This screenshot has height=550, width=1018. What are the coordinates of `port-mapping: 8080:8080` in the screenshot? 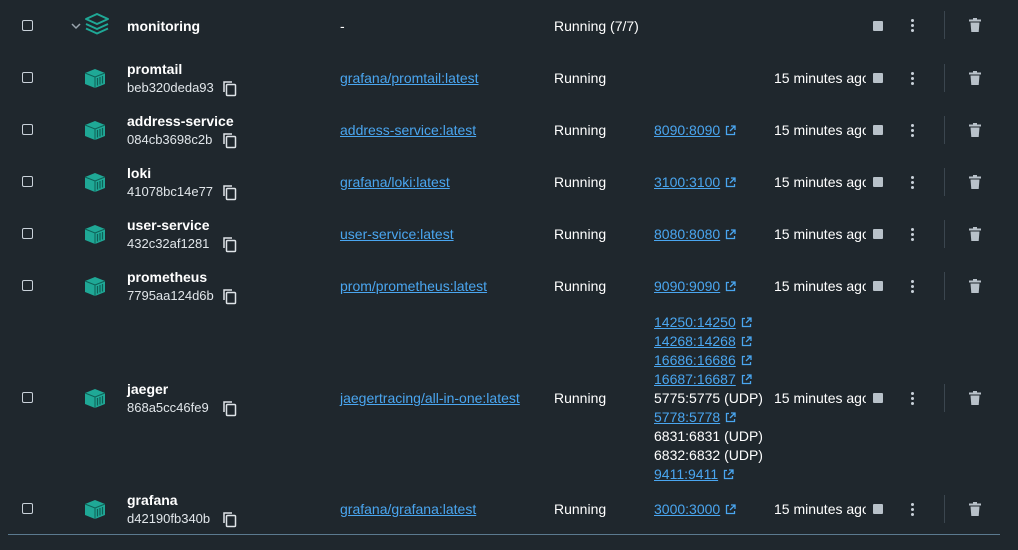 It's located at (695, 234).